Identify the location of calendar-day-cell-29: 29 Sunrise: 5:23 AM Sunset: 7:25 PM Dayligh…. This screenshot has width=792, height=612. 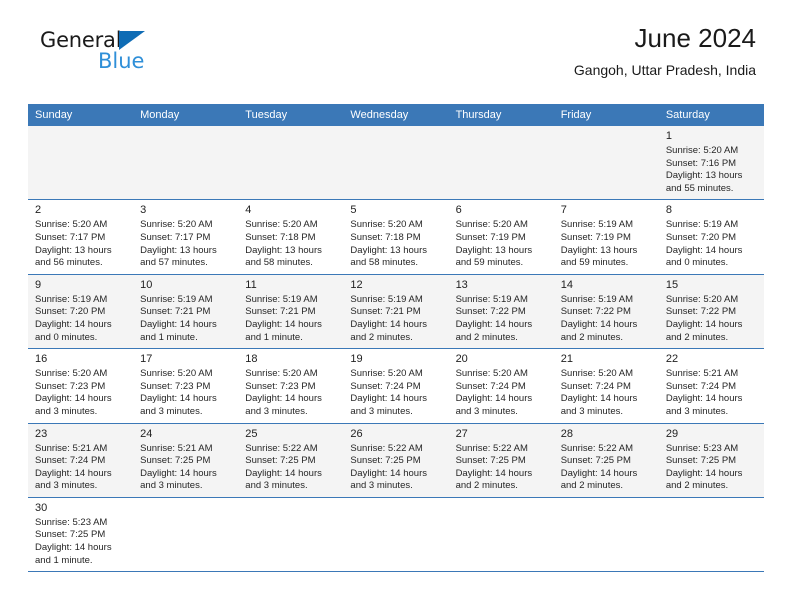
(711, 460).